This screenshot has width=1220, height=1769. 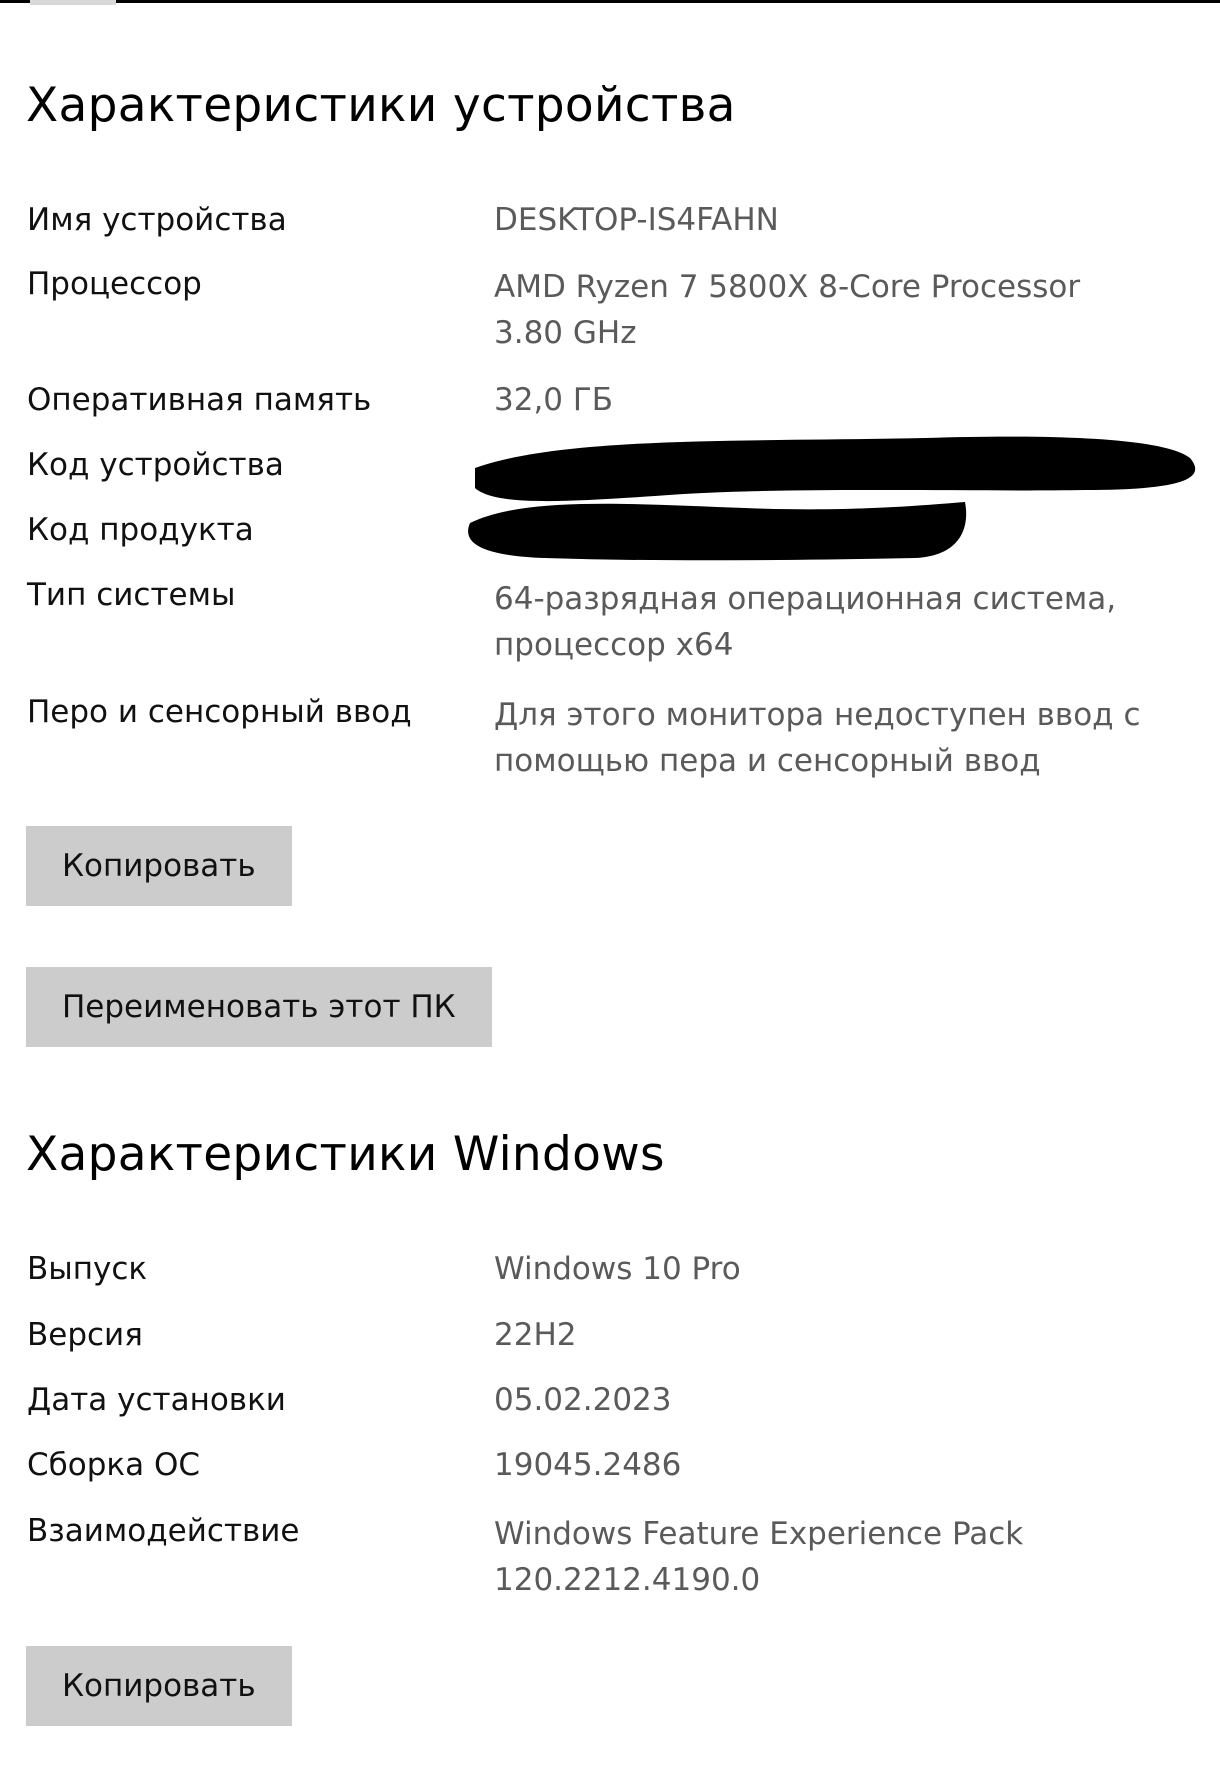 I want to click on os-build-value-line-1: 19045.2486, so click(x=588, y=1465).